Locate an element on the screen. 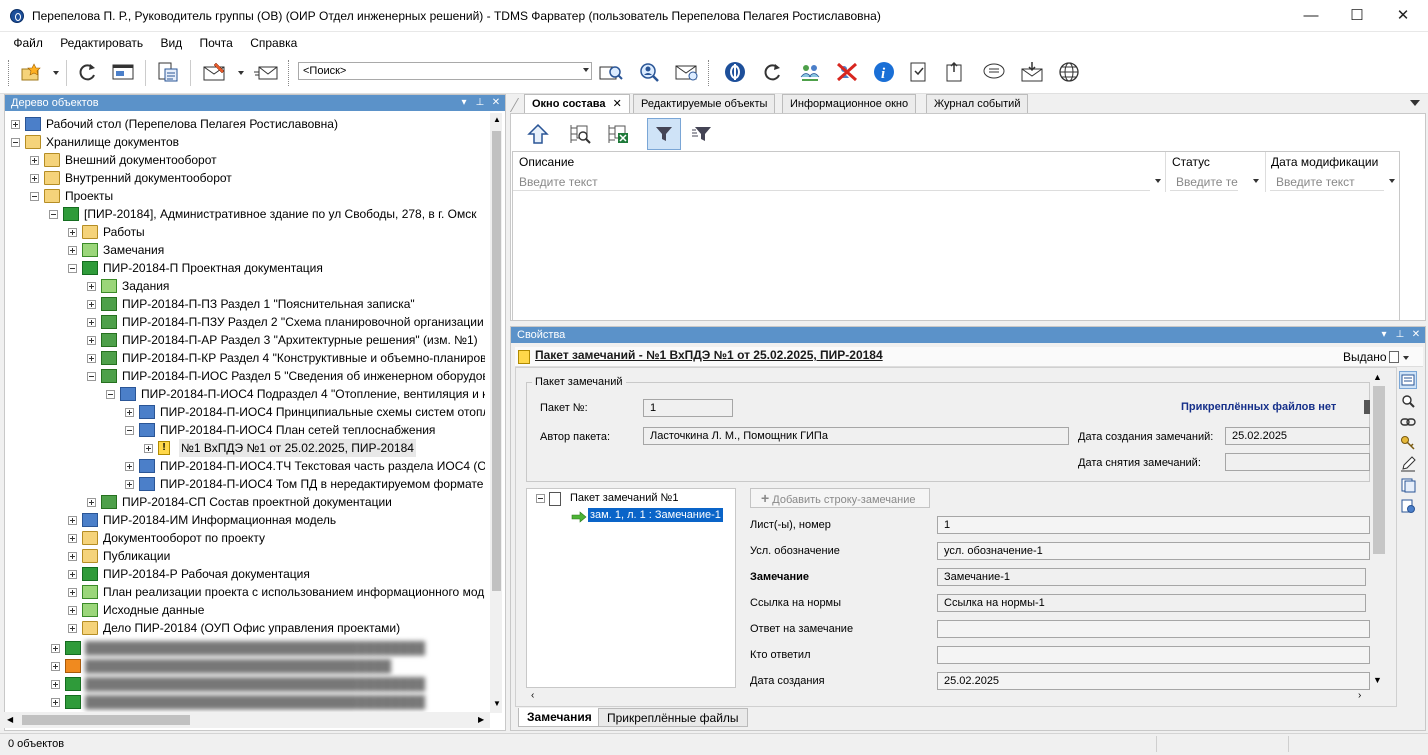  menu-edit: Редактировать is located at coordinates (101, 43).